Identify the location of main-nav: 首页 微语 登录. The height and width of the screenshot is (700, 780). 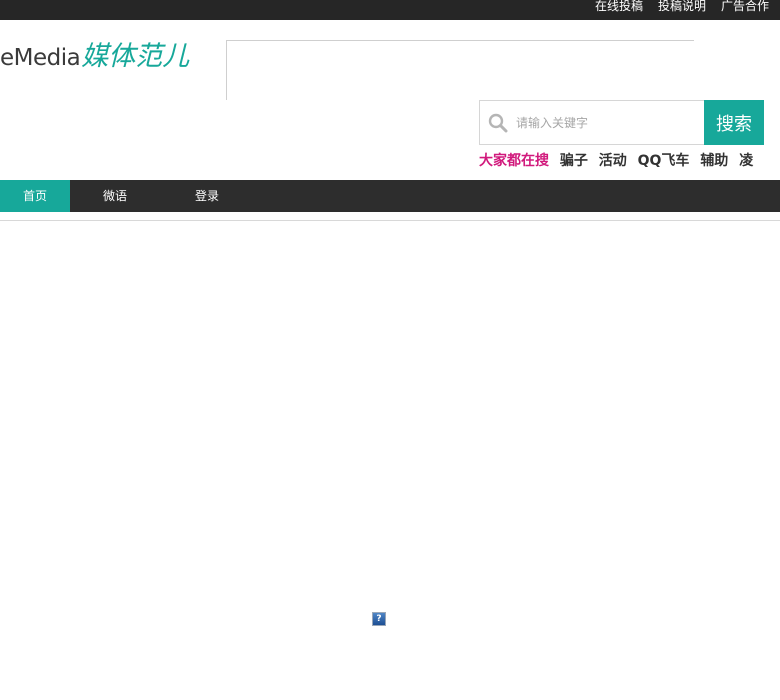
(390, 196).